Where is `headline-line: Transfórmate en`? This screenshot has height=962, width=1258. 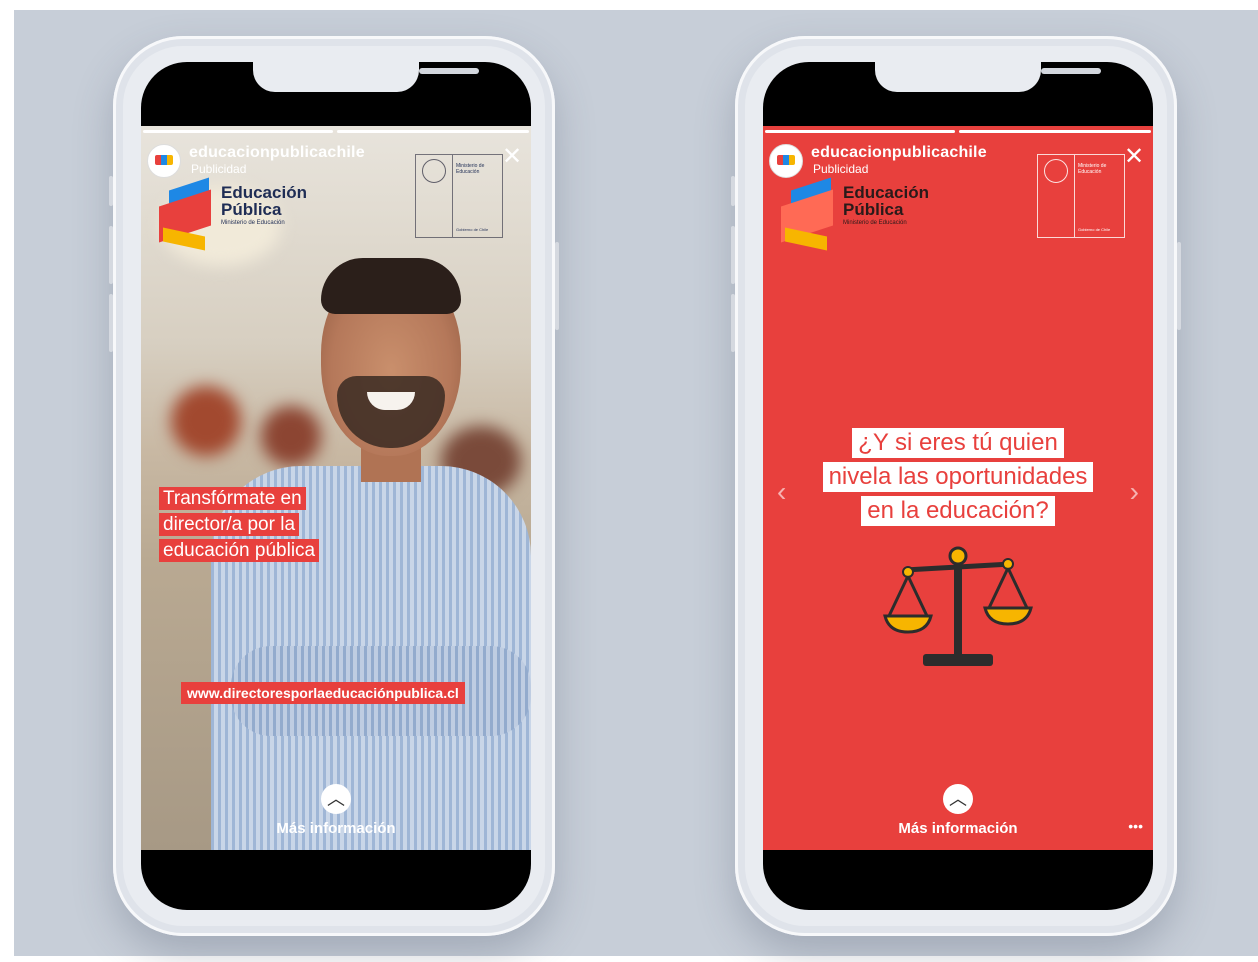
headline-line: Transfórmate en is located at coordinates (232, 498).